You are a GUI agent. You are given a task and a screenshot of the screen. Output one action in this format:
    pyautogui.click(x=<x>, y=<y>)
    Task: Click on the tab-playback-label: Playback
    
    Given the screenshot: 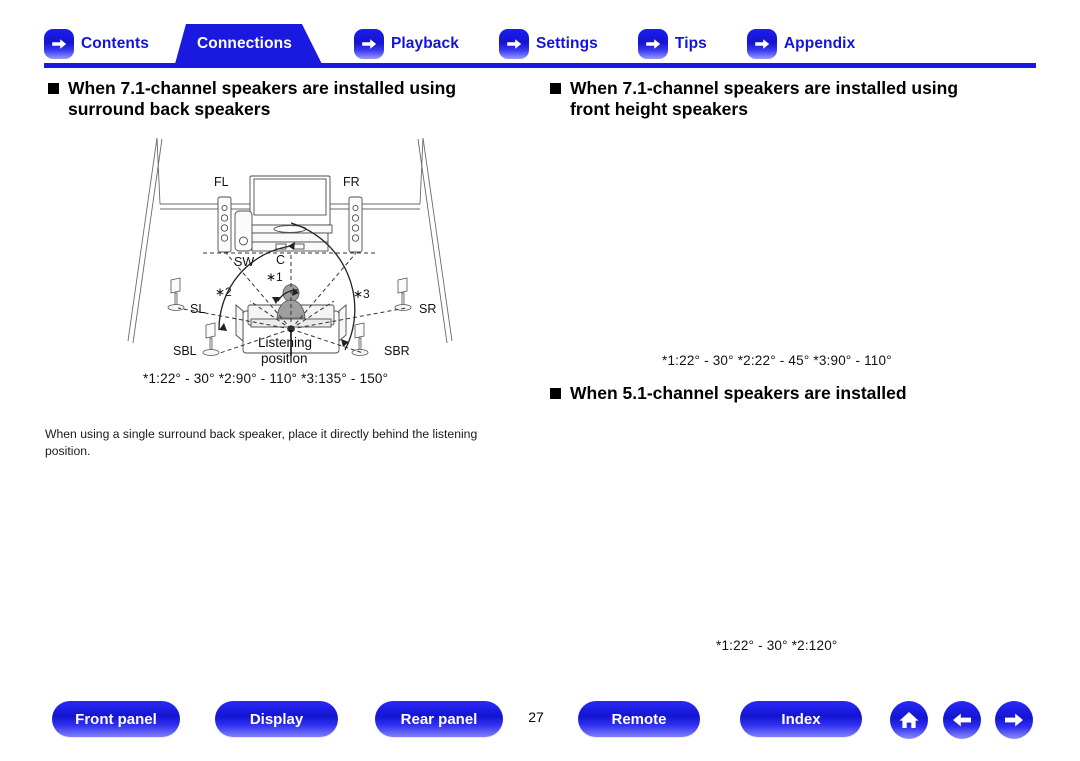 What is the action you would take?
    pyautogui.click(x=424, y=43)
    